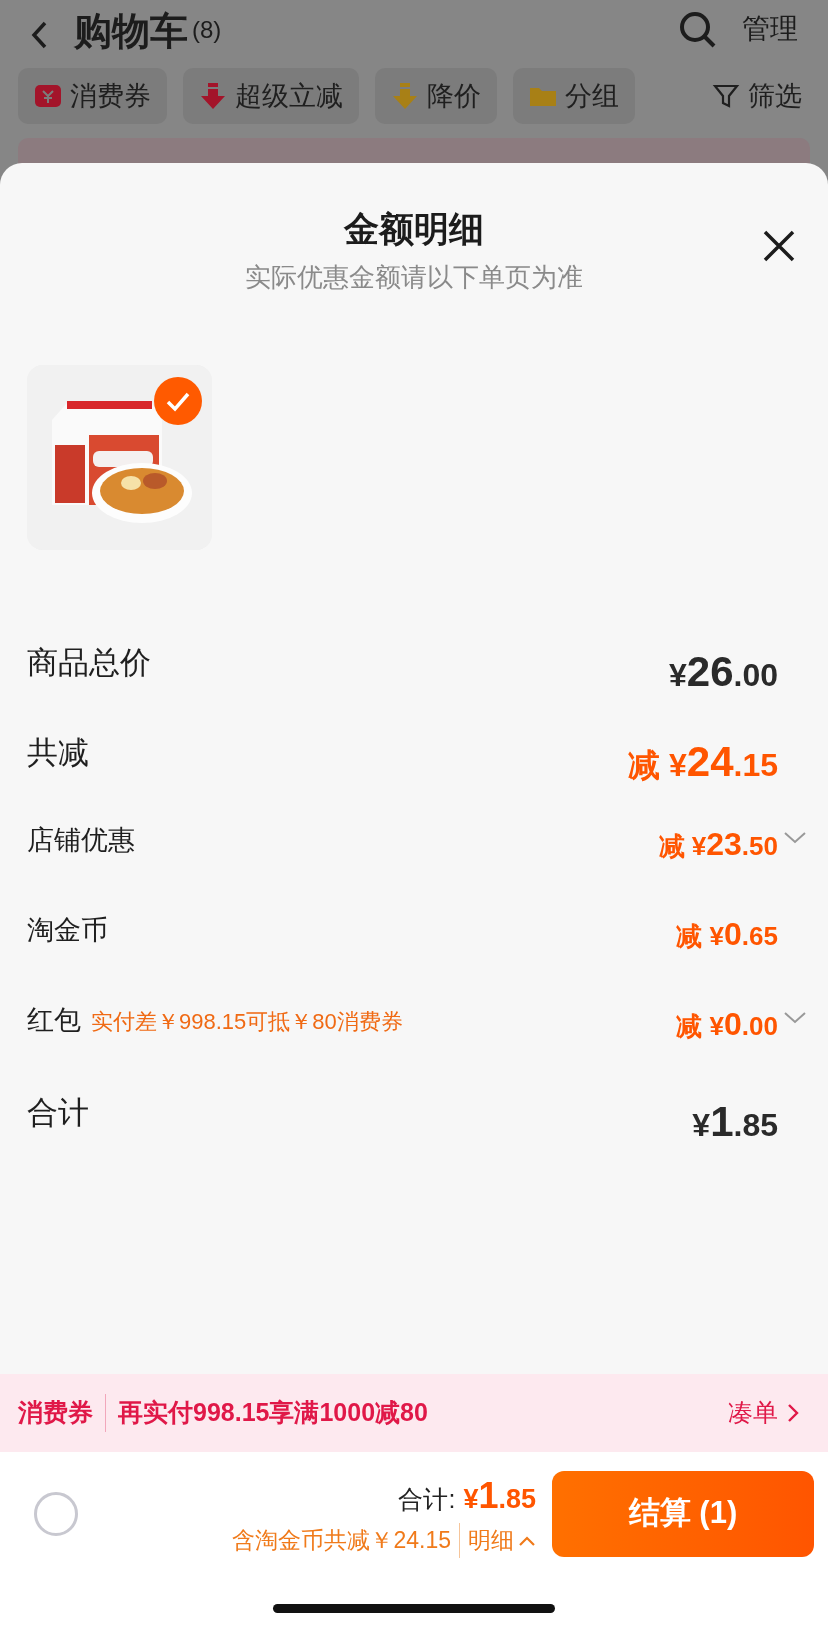 The width and height of the screenshot is (828, 1641). I want to click on promo-tag: 消费券, so click(62, 1413).